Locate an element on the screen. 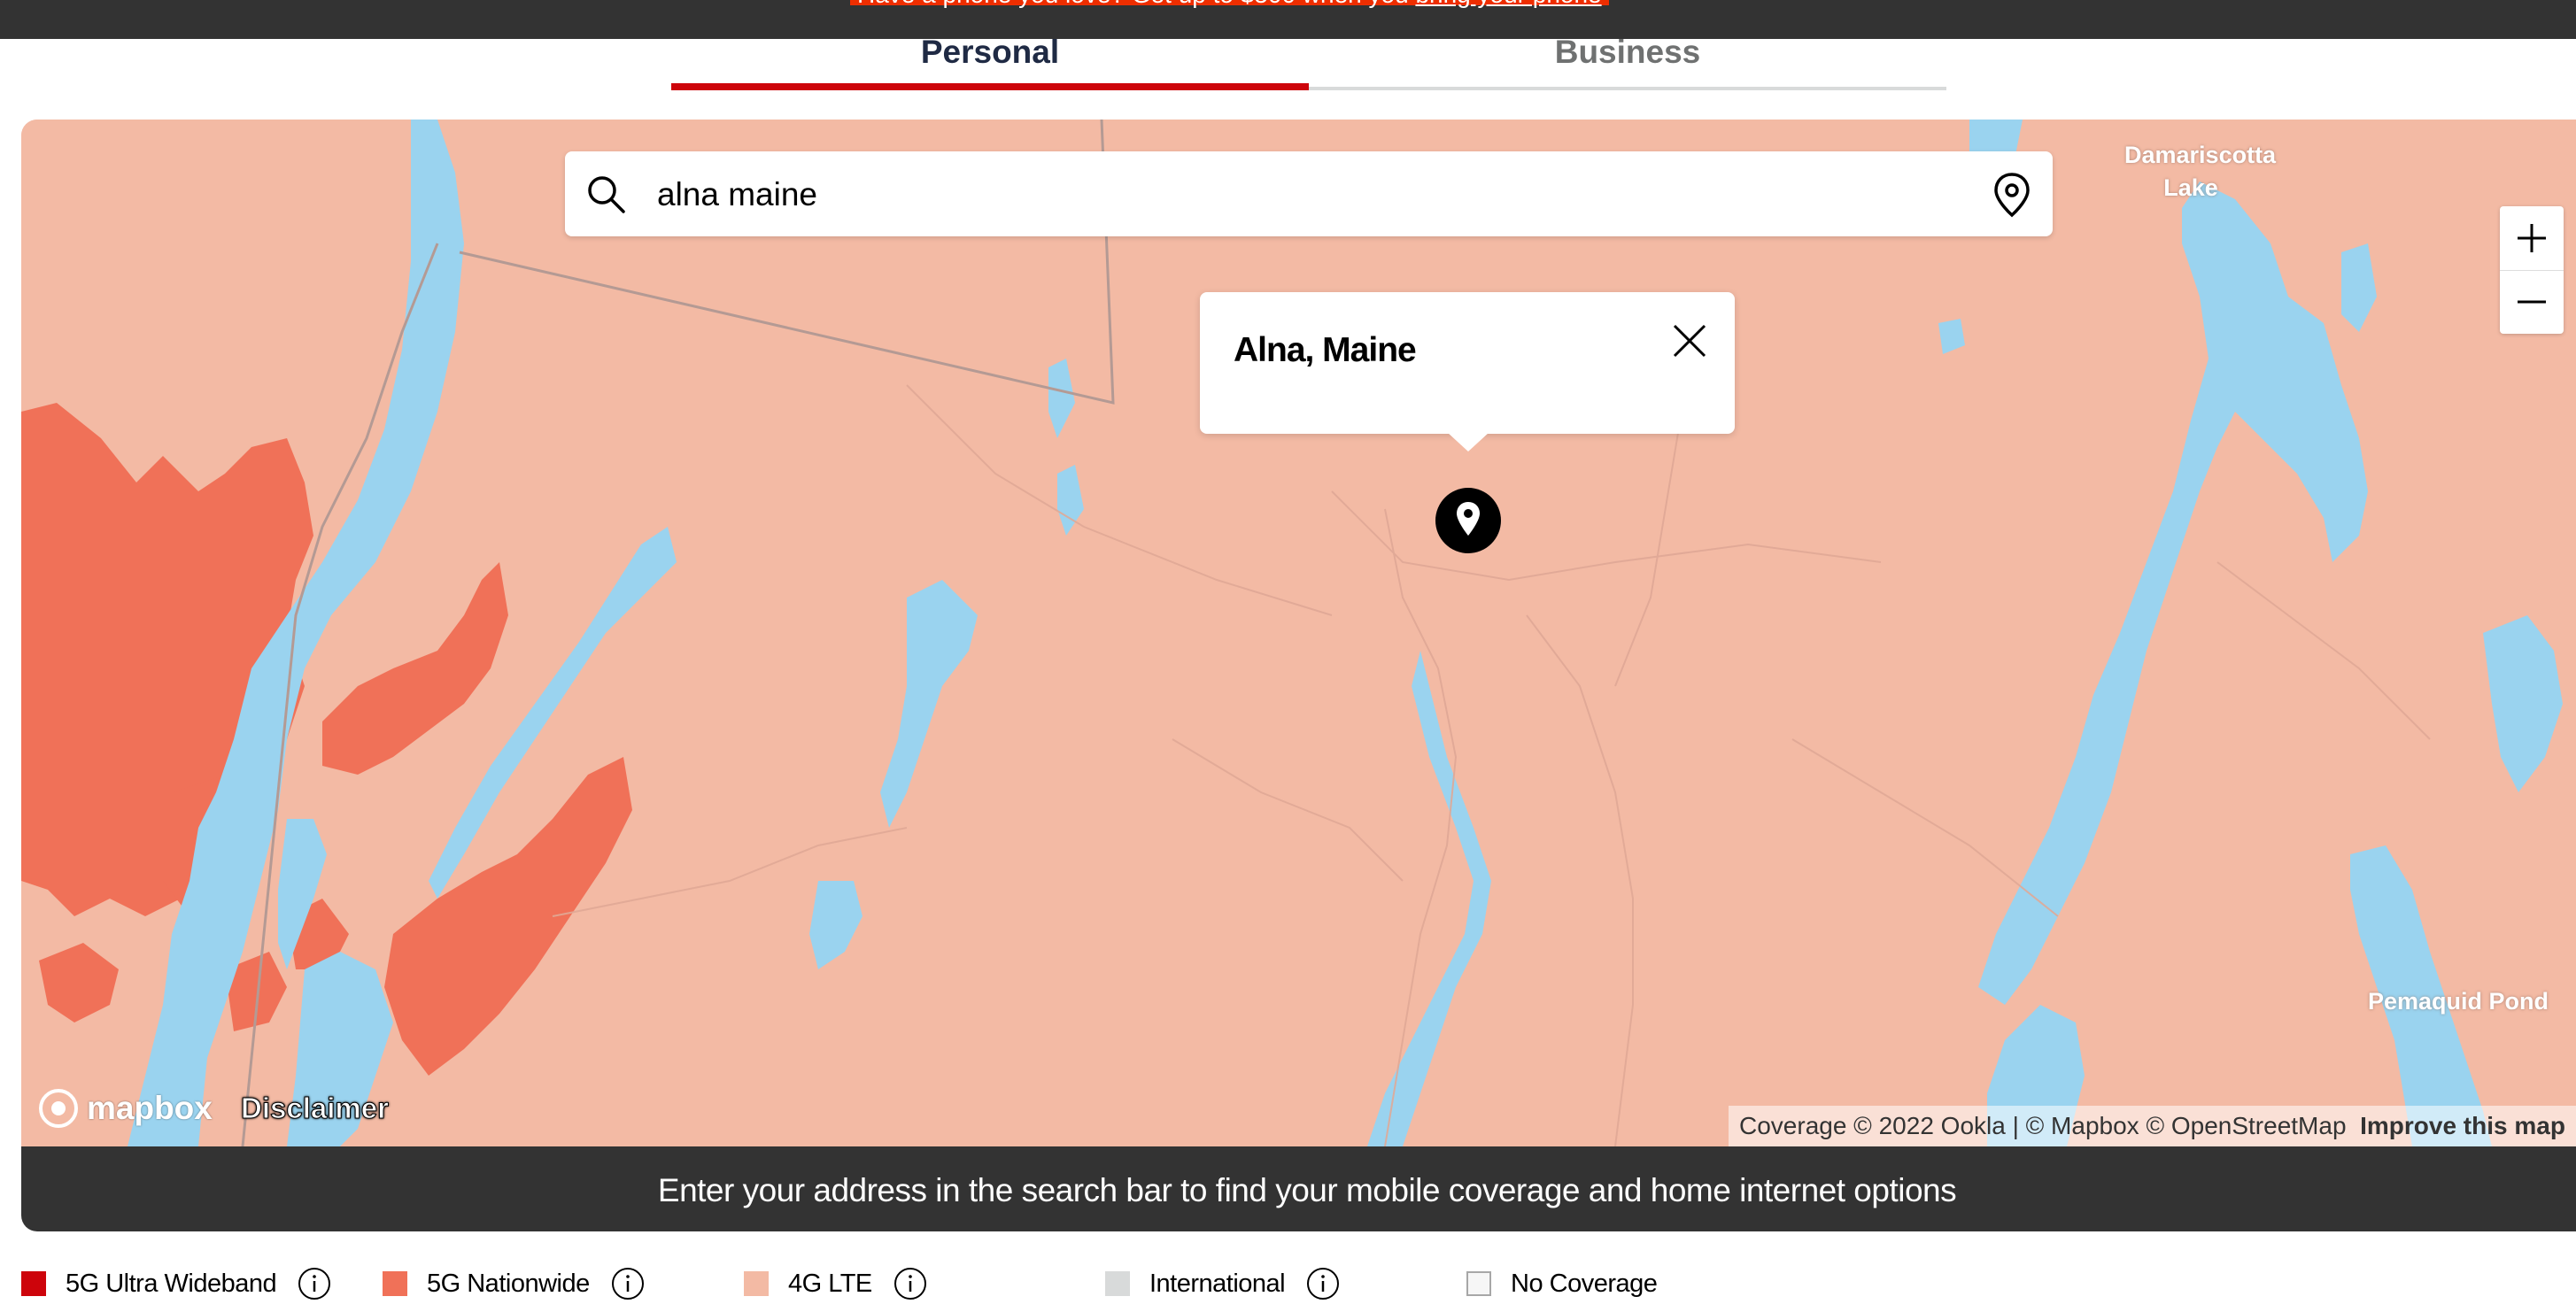 The height and width of the screenshot is (1312, 2576). plan-tabs: Personal Business is located at coordinates (1308, 63).